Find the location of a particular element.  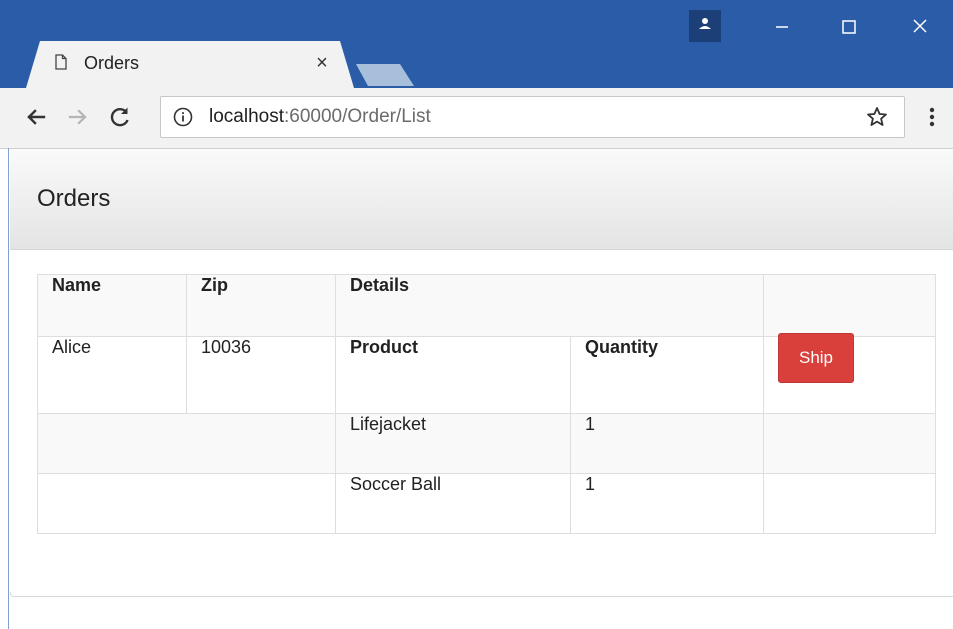

table-header-row: Name Zip Details is located at coordinates (486, 305).